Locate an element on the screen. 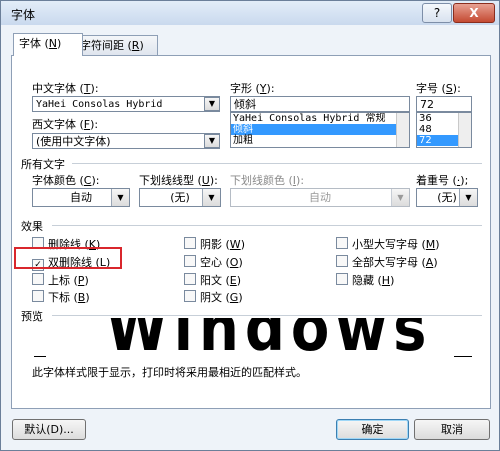  chinese-font-select: YaHei Consolas Hybrid is located at coordinates (126, 104).